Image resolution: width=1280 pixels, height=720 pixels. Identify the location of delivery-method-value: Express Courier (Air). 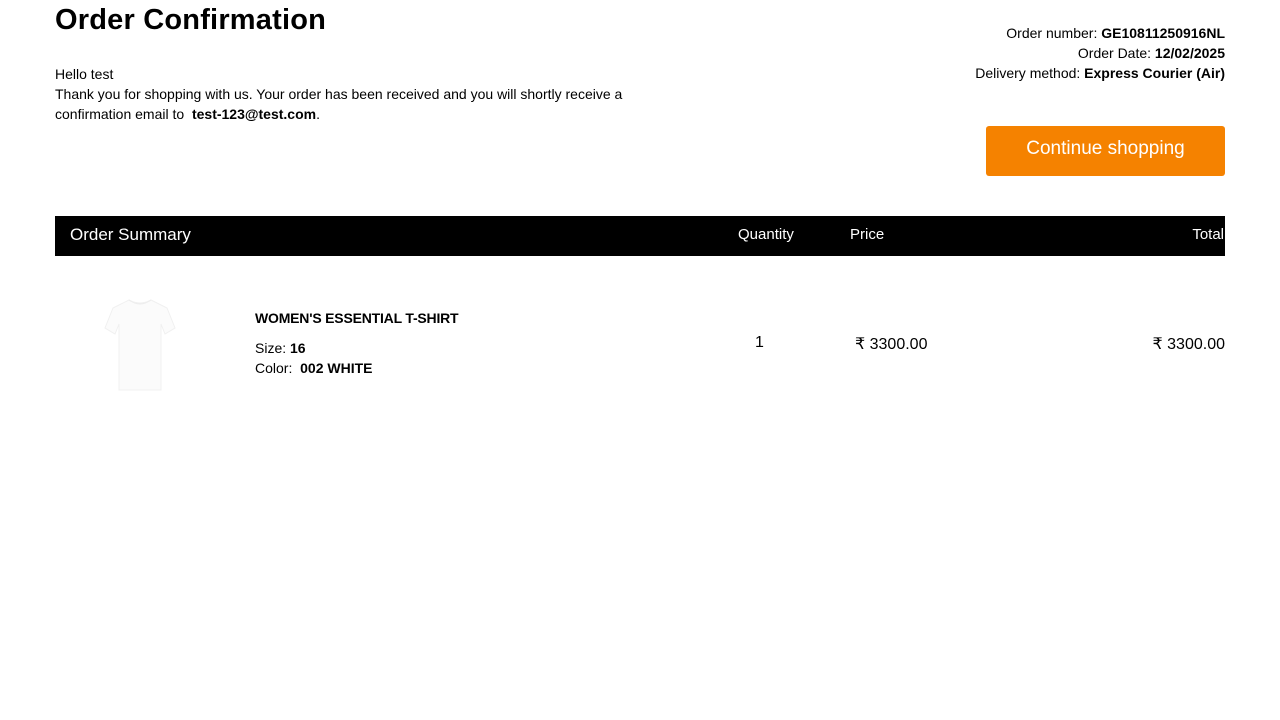
(1154, 73).